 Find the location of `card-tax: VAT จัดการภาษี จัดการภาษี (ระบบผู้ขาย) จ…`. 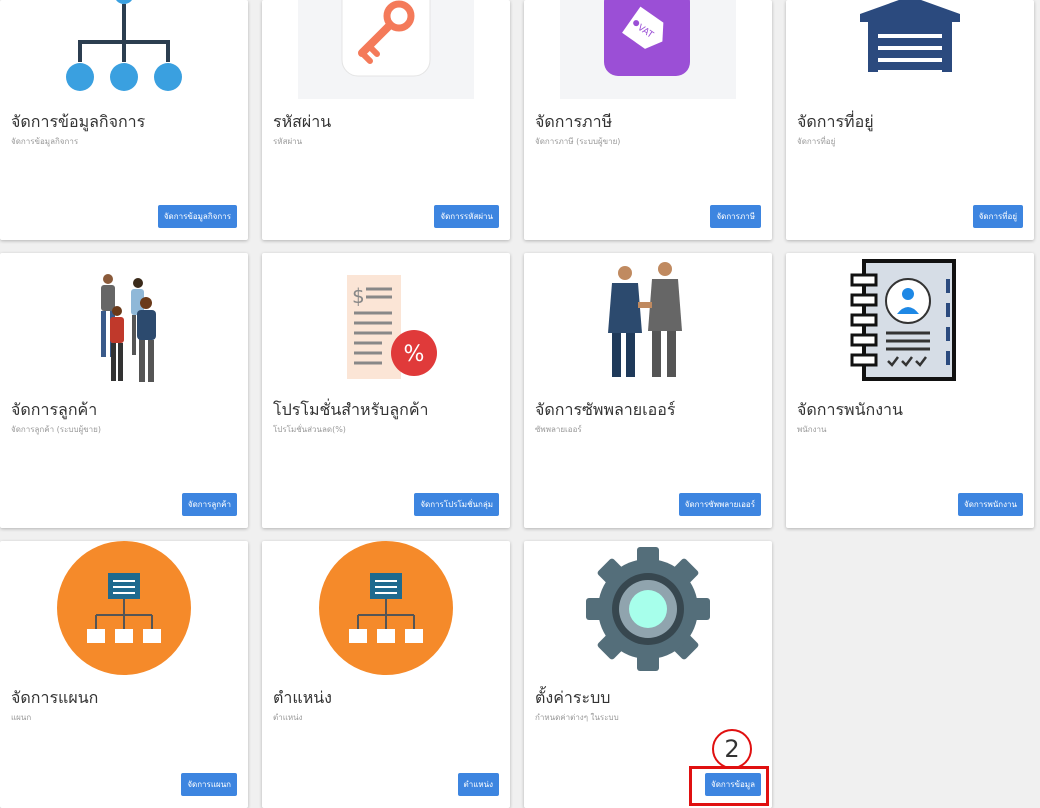

card-tax: VAT จัดการภาษี จัดการภาษี (ระบบผู้ขาย) จ… is located at coordinates (648, 120).